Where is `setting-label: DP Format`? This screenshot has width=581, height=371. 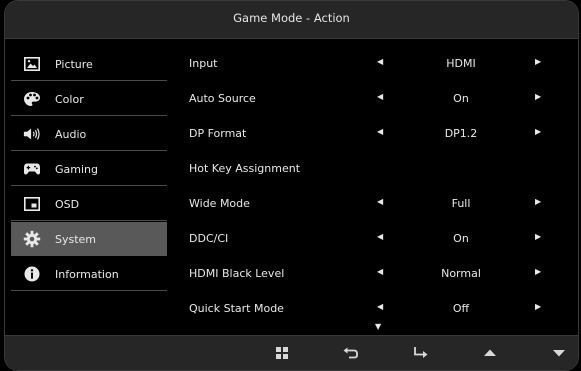
setting-label: DP Format is located at coordinates (218, 133).